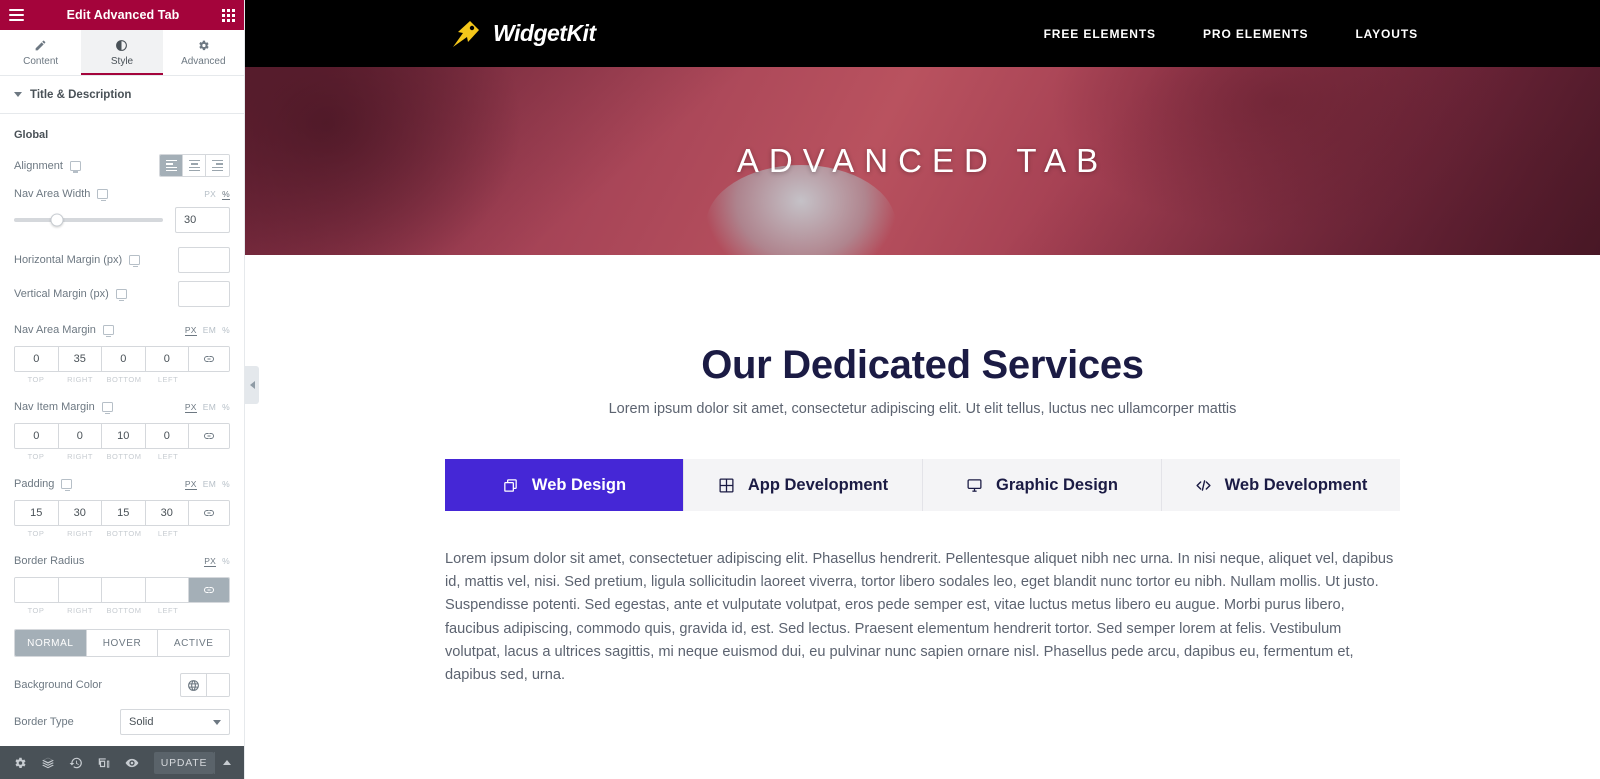  I want to click on nav-area-margin-top: 0, so click(37, 359).